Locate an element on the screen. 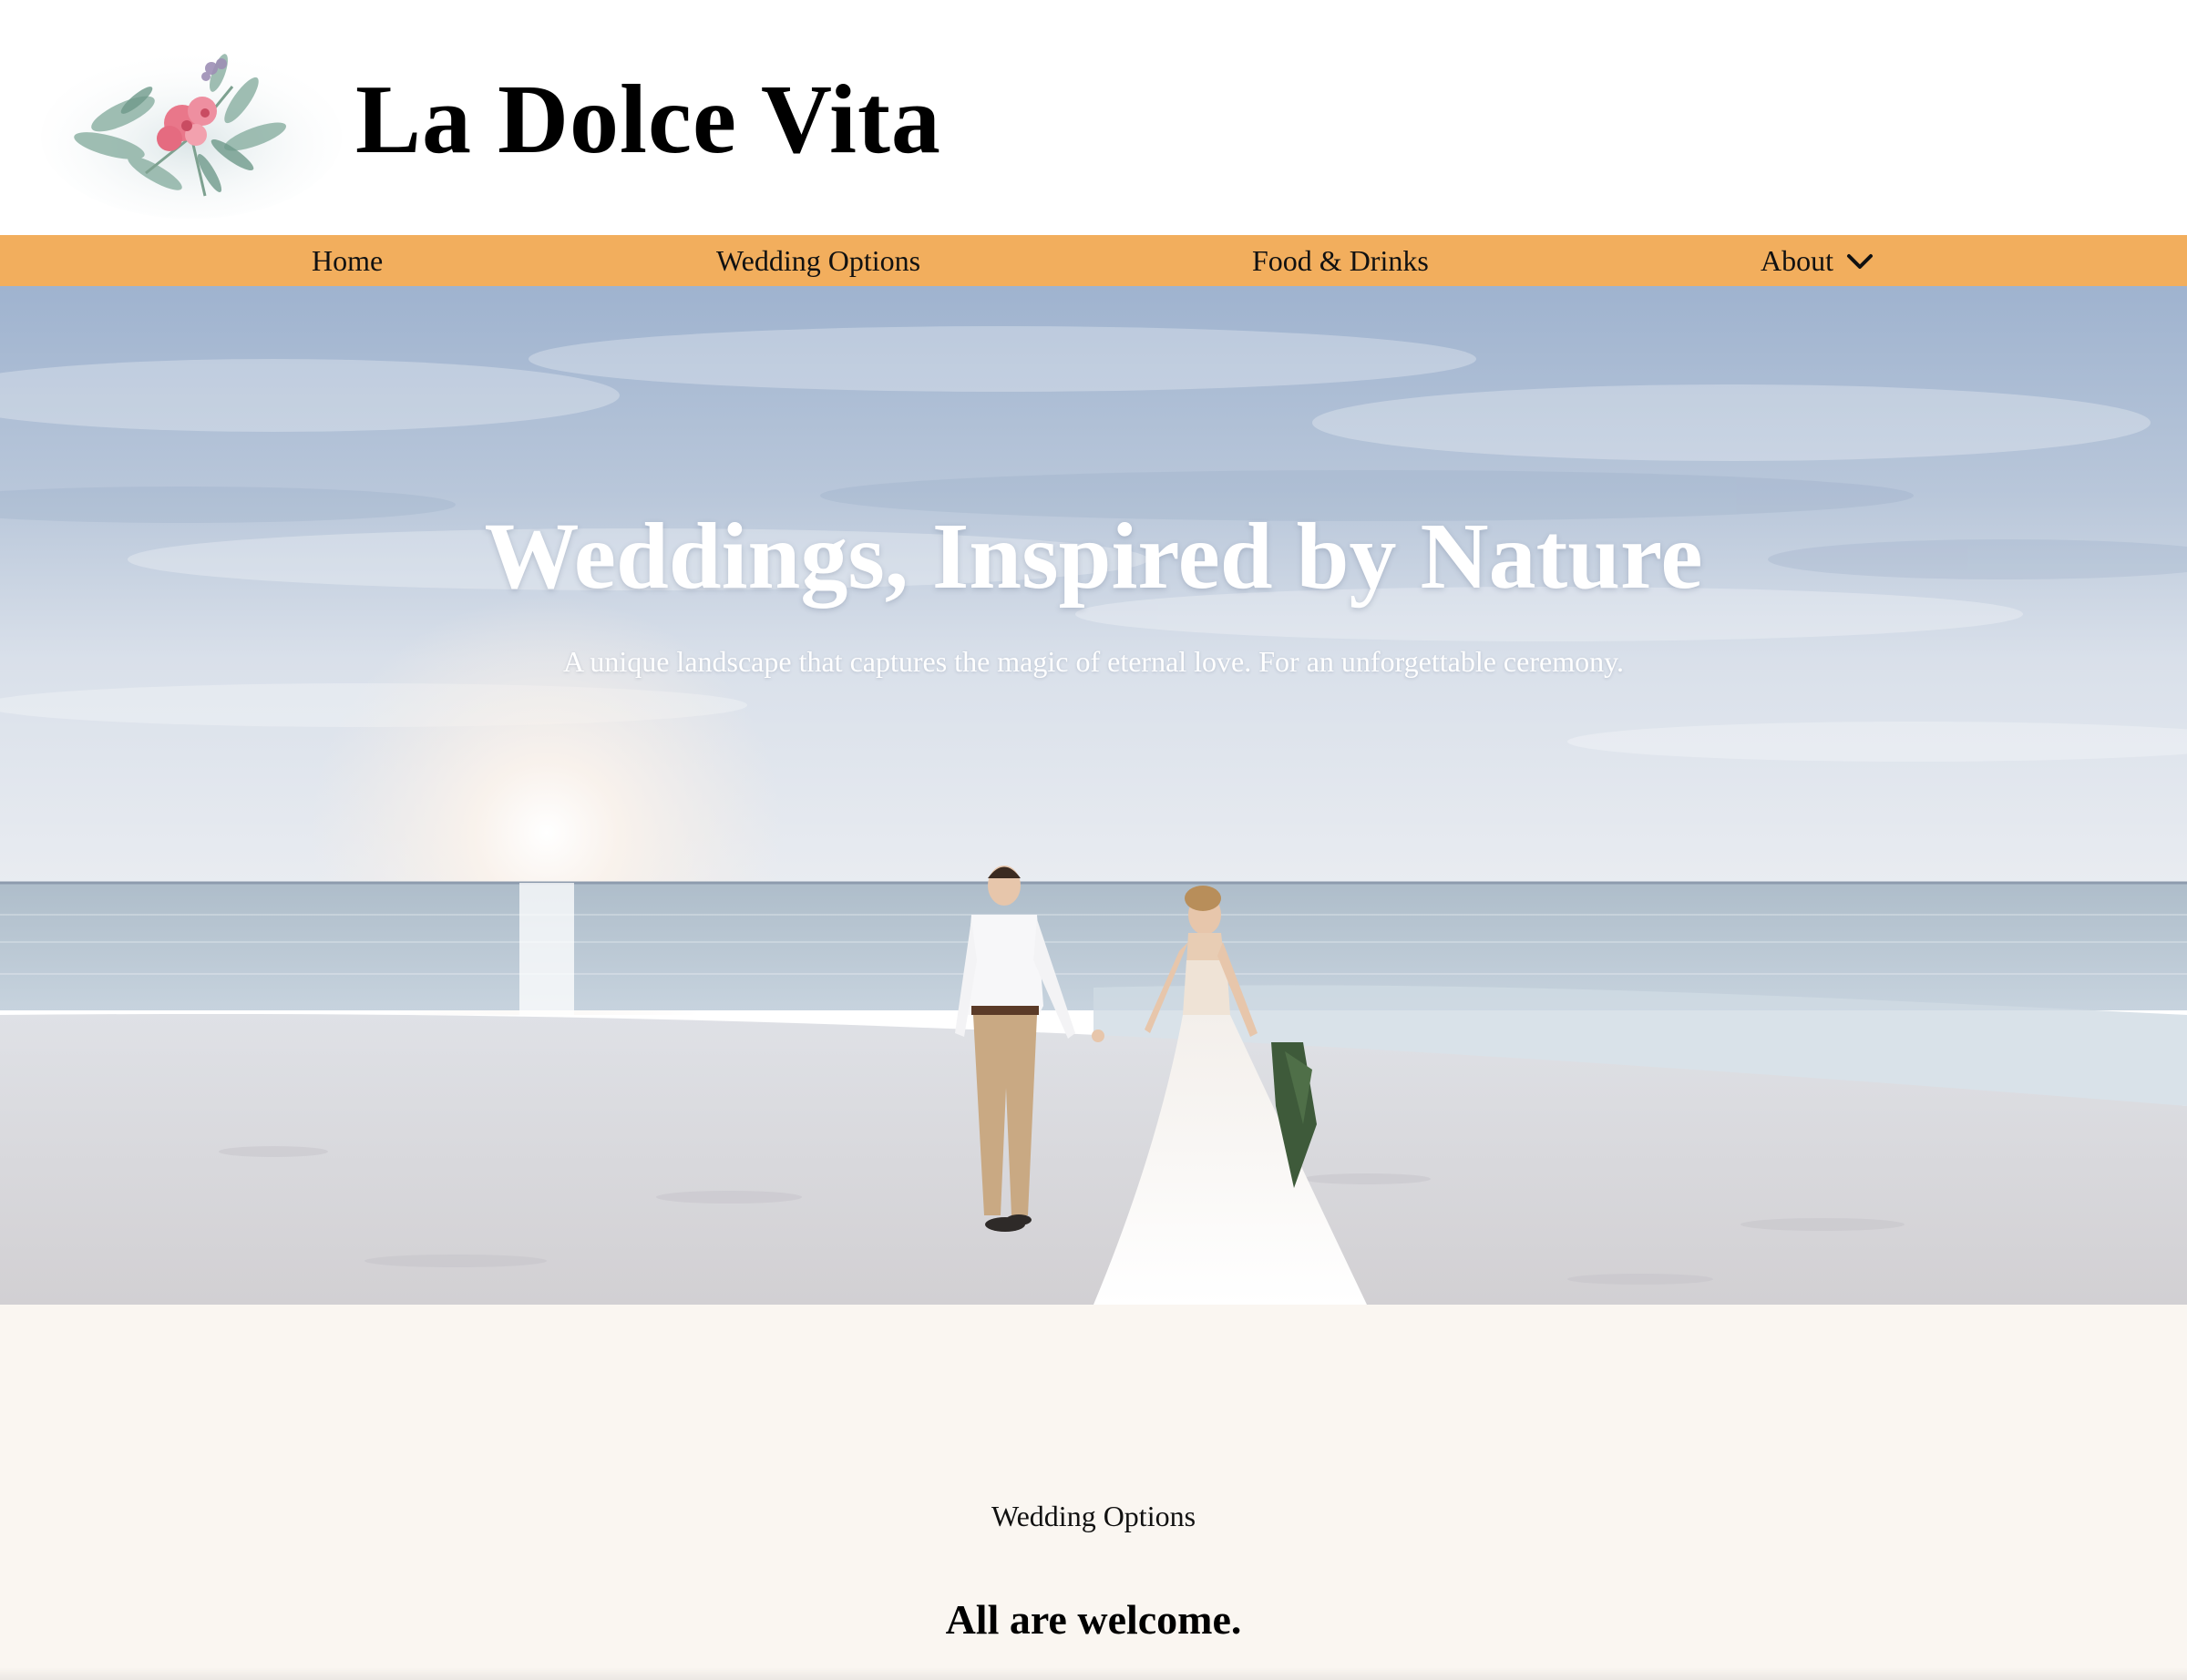 The width and height of the screenshot is (2187, 1680). section-heading: All are welcome. is located at coordinates (1093, 1620).